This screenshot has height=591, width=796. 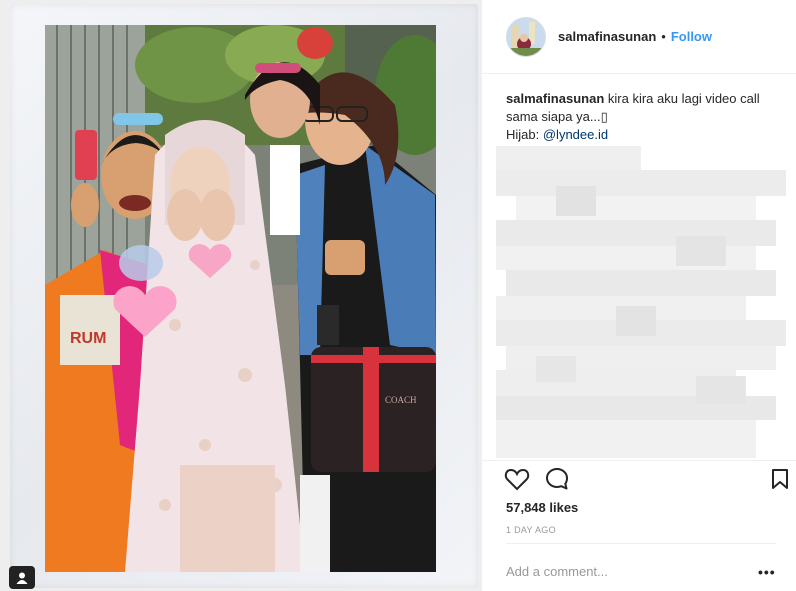 What do you see at coordinates (526, 36) in the screenshot?
I see `avatar` at bounding box center [526, 36].